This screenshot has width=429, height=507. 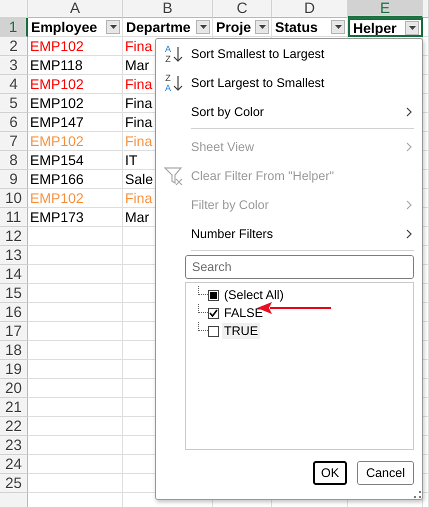 What do you see at coordinates (14, 464) in the screenshot?
I see `row-header: 24` at bounding box center [14, 464].